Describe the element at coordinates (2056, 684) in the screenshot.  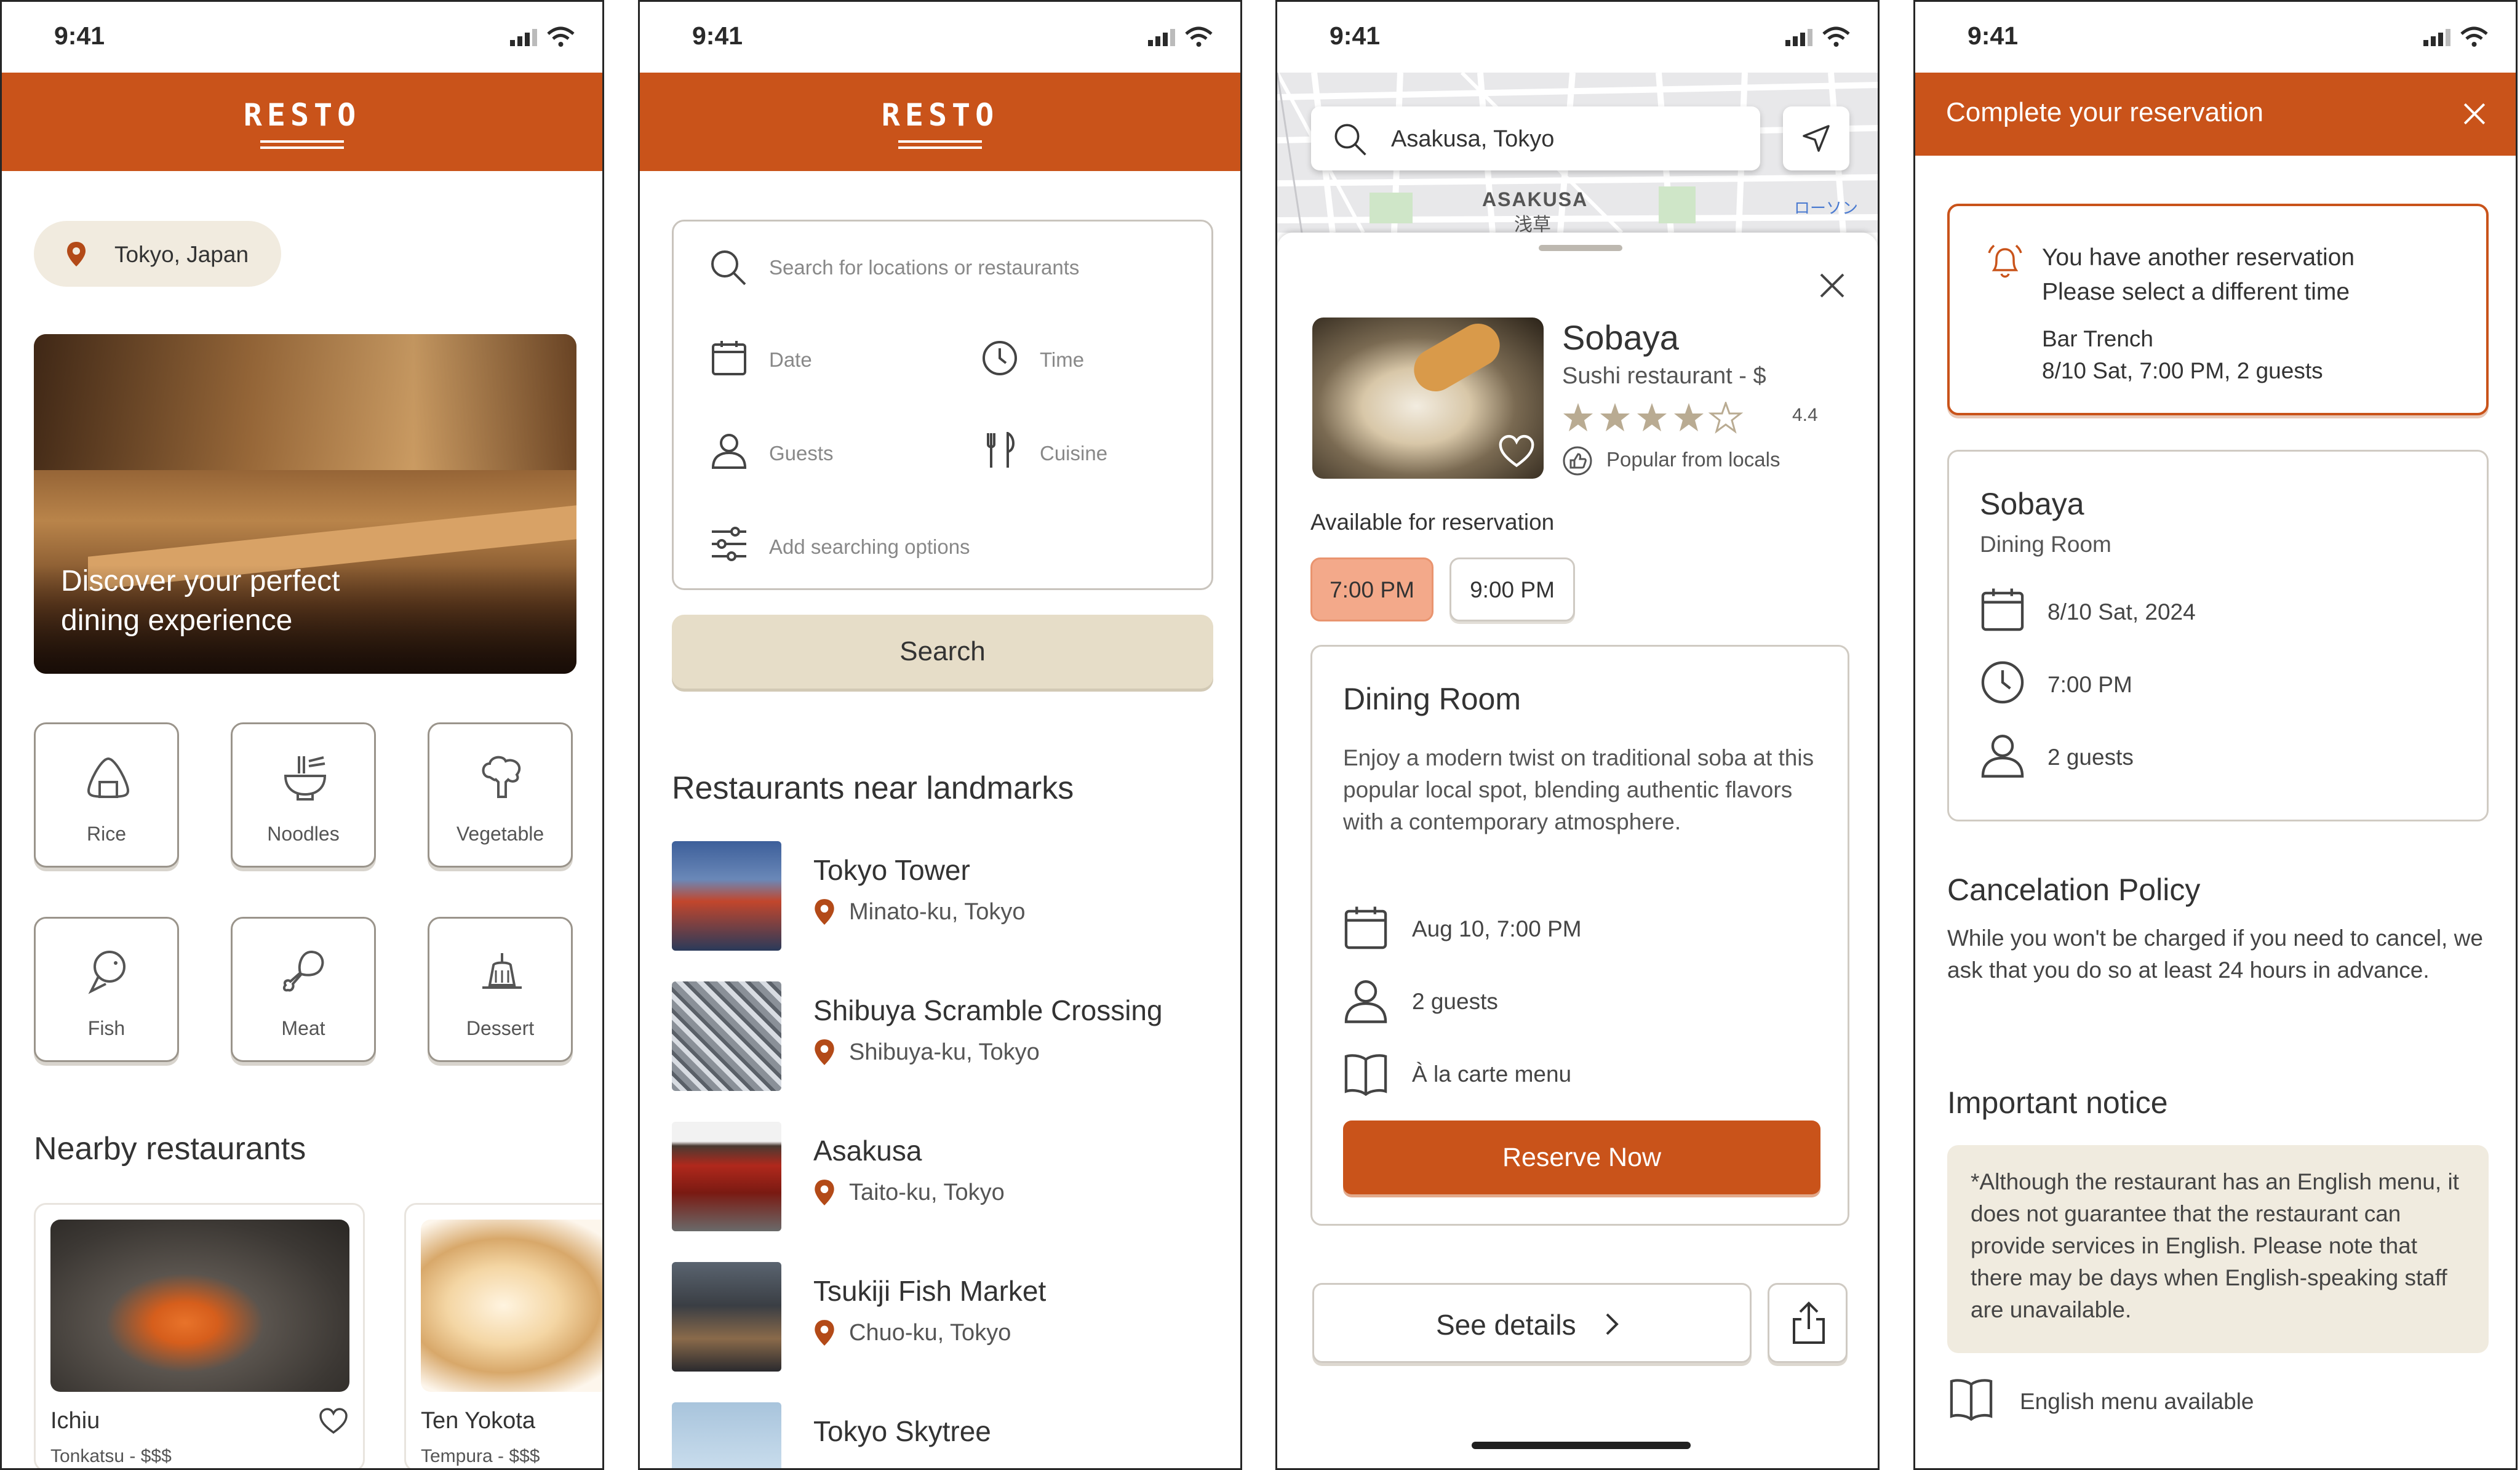
I see `summary-time-row: 7:00 PM` at that location.